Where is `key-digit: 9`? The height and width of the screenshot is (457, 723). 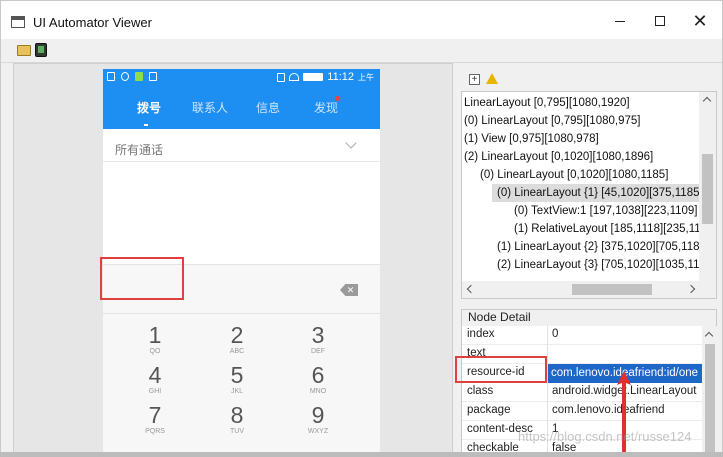
key-digit: 9 is located at coordinates (318, 415).